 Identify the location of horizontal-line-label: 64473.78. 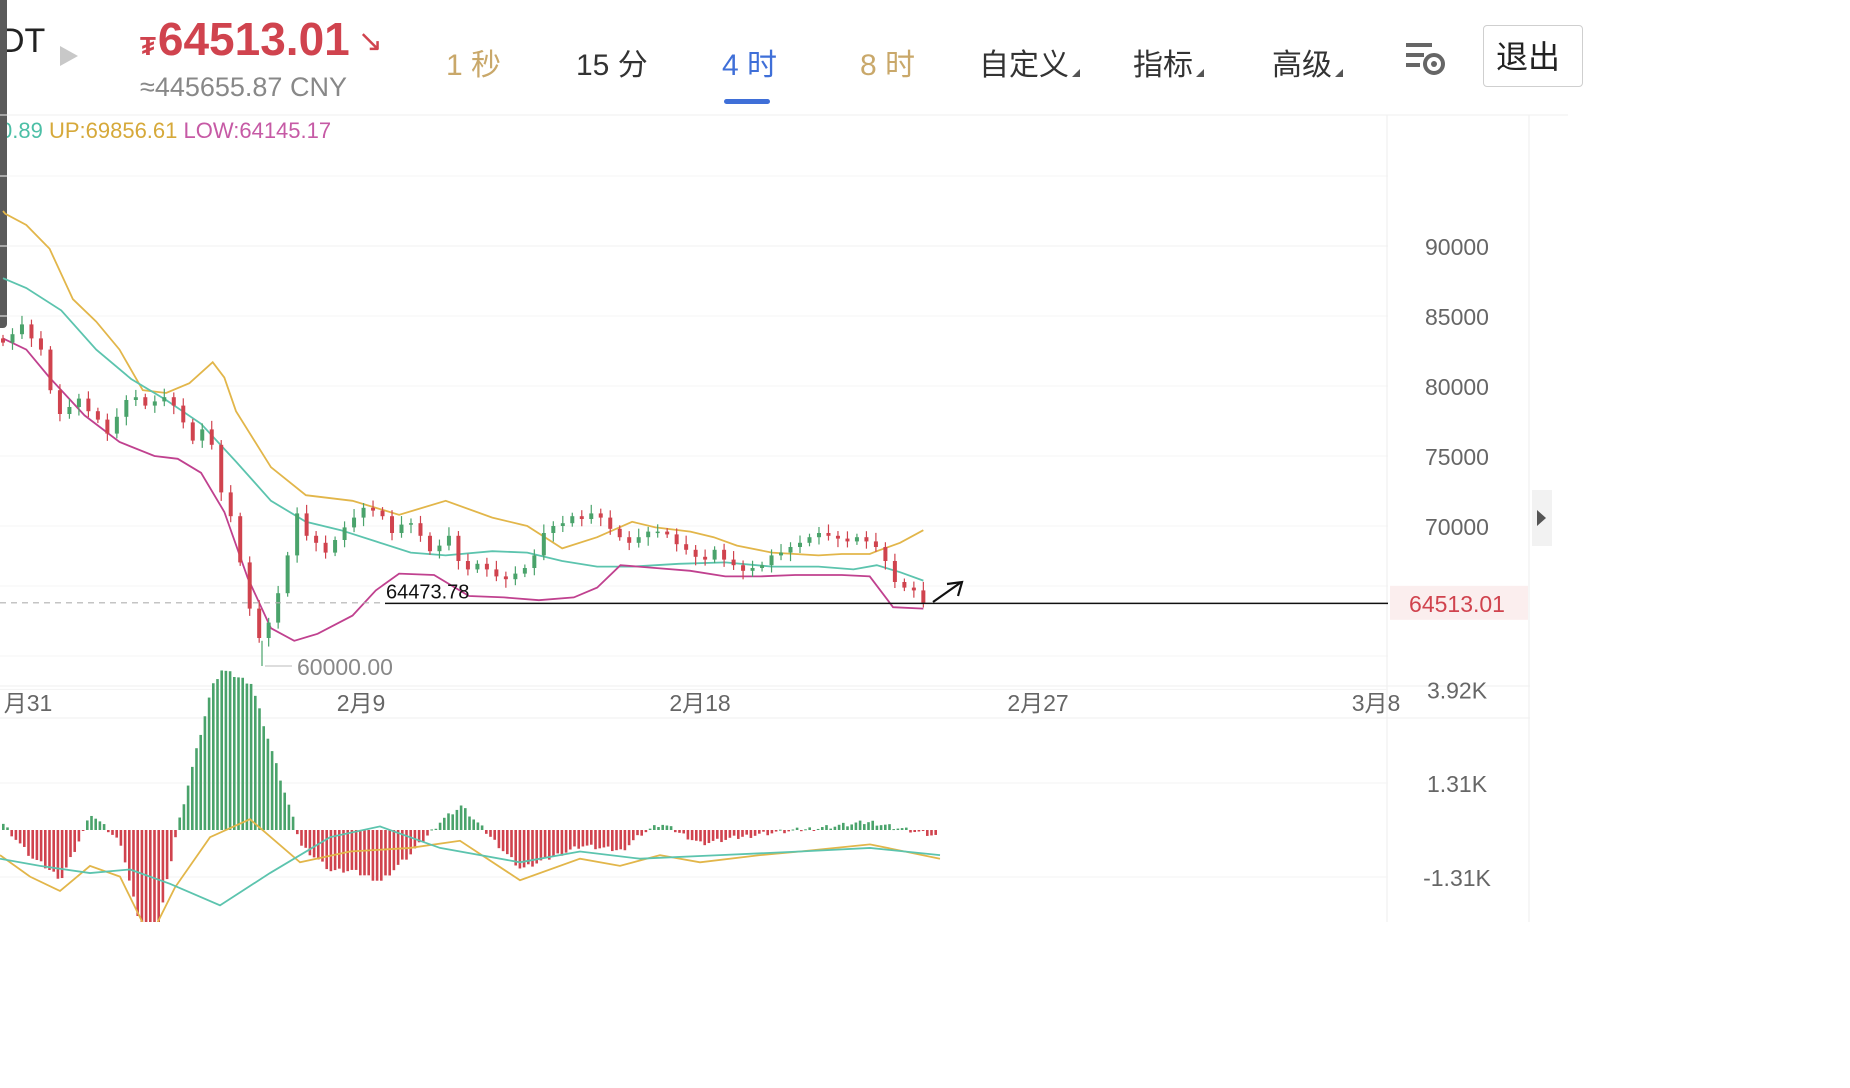
(427, 592).